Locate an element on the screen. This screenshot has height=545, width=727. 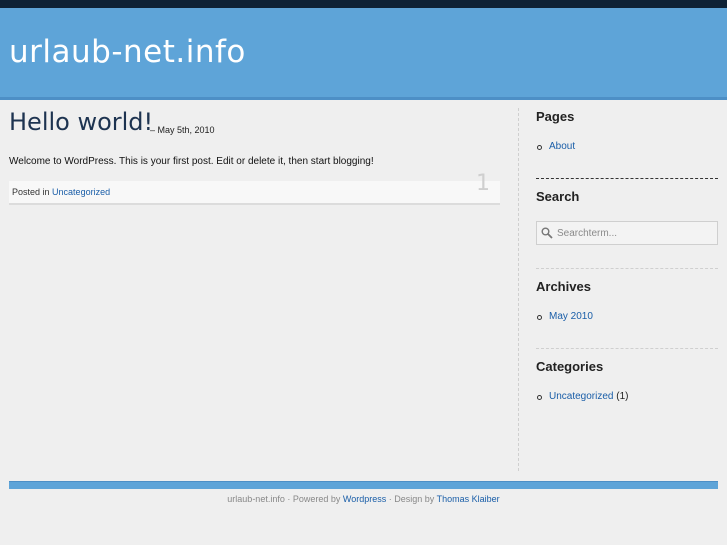
pages-item-about: About is located at coordinates (555, 146).